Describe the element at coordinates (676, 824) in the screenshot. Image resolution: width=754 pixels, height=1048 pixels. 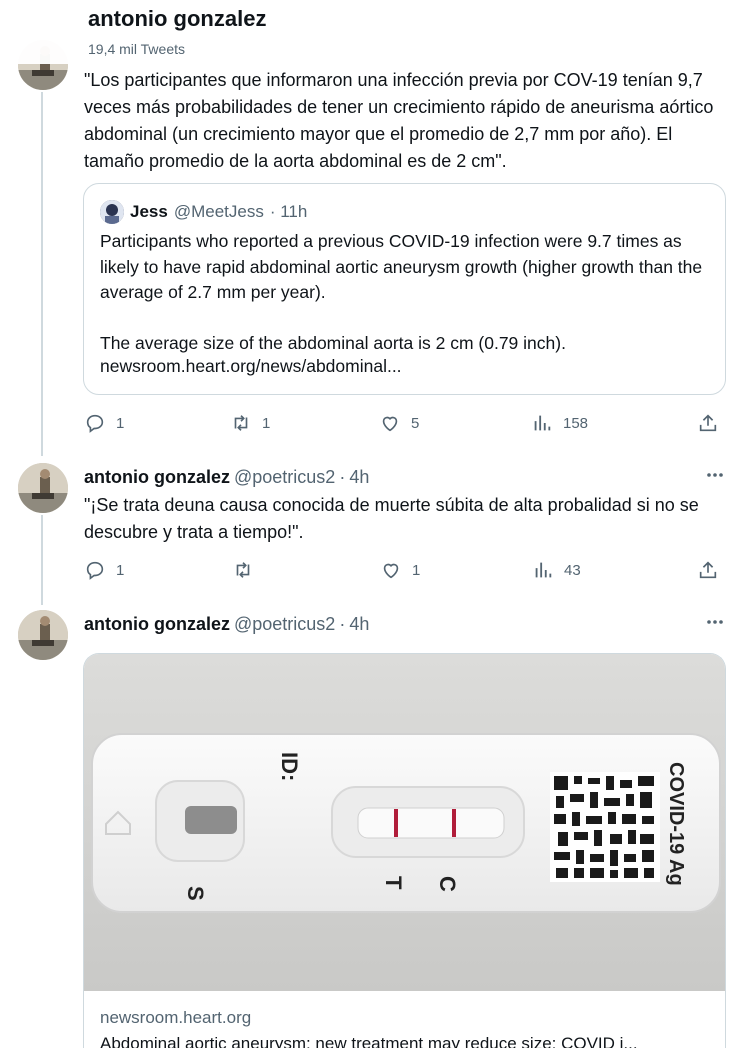
I see `brand-label: COVID-19 Ag` at that location.